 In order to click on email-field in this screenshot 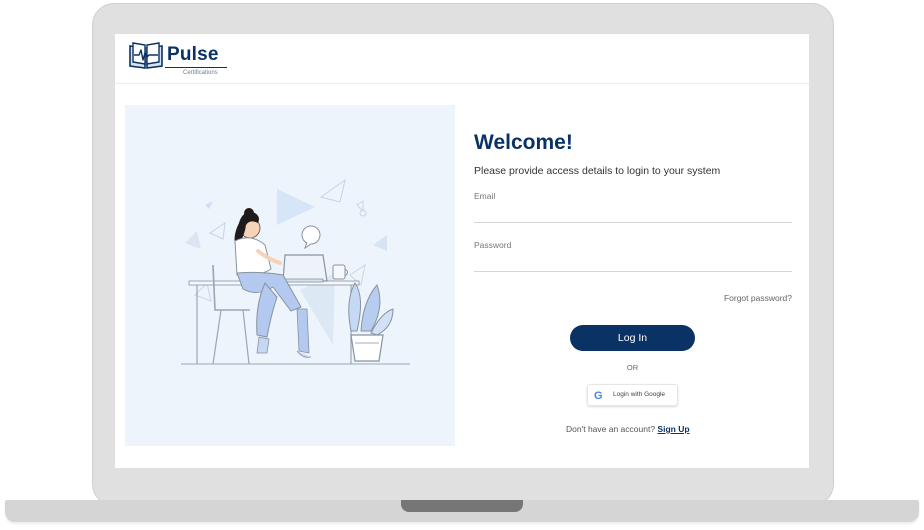, I will do `click(633, 213)`.